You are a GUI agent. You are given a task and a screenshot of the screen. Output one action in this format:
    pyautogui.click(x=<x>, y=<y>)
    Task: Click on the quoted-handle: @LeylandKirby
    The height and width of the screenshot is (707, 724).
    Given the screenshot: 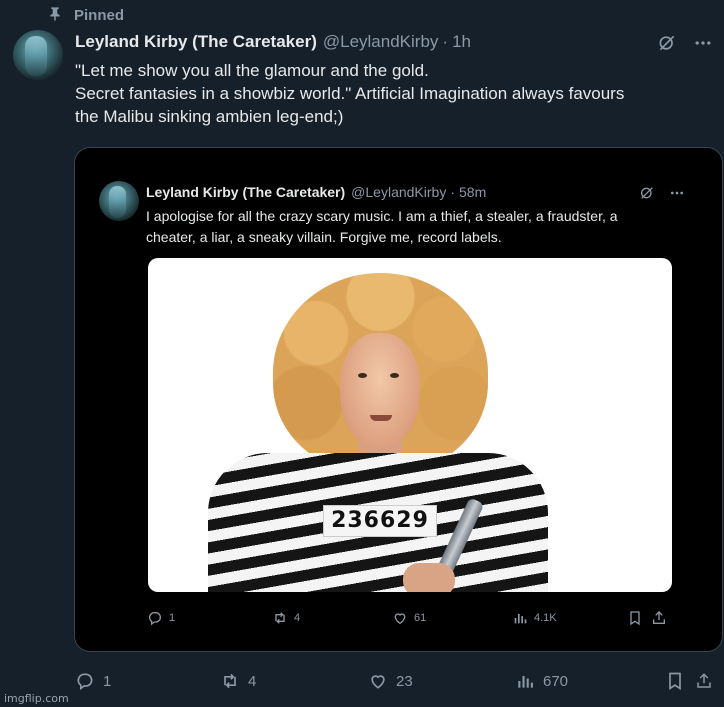 What is the action you would take?
    pyautogui.click(x=399, y=192)
    